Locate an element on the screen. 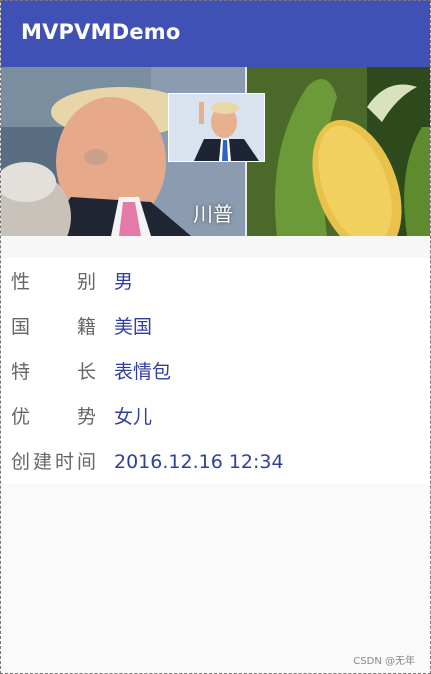  specialty-label: 特 长 is located at coordinates (53, 372).